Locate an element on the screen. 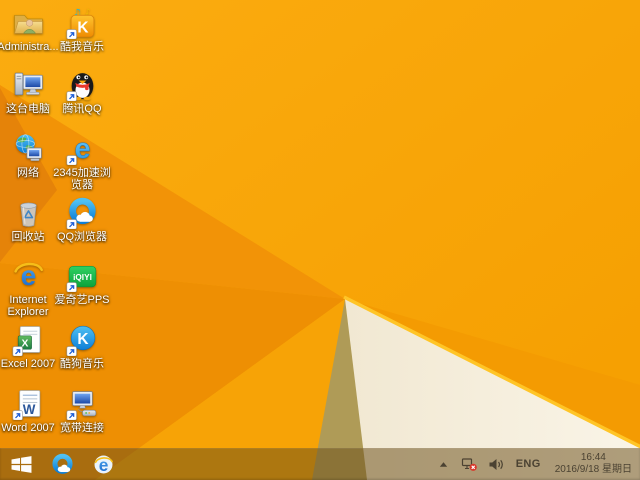 The width and height of the screenshot is (640, 480). network-globe-icon is located at coordinates (28, 147).